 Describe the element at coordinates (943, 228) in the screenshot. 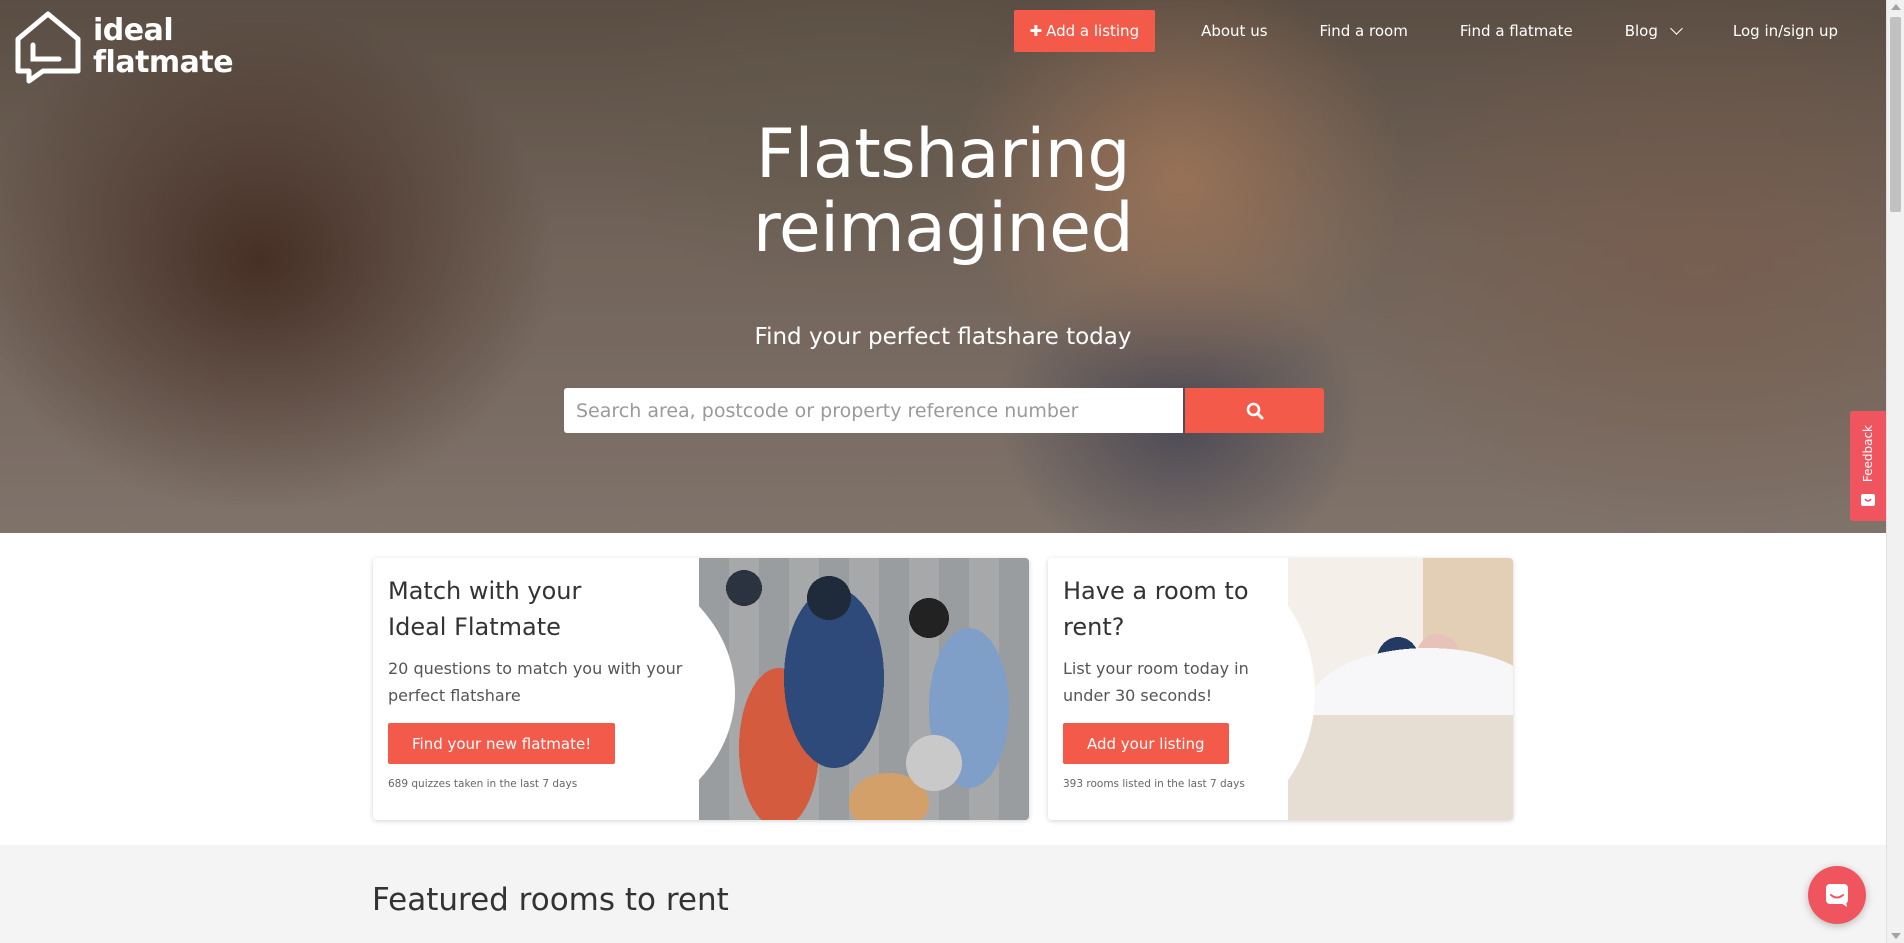

I see `hero-title-line-2: reimagined` at that location.